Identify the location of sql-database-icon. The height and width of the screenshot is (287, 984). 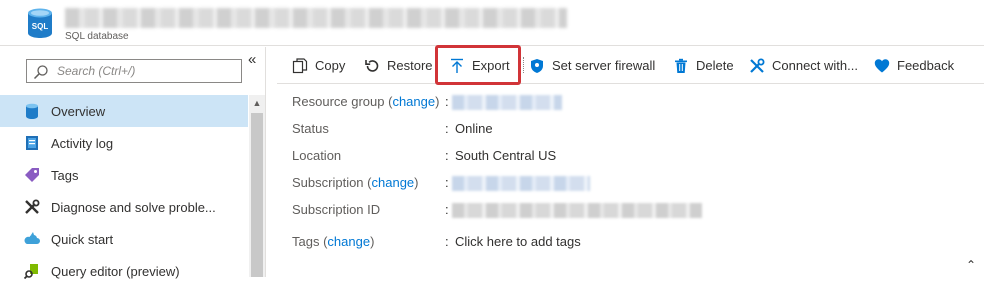
(32, 111).